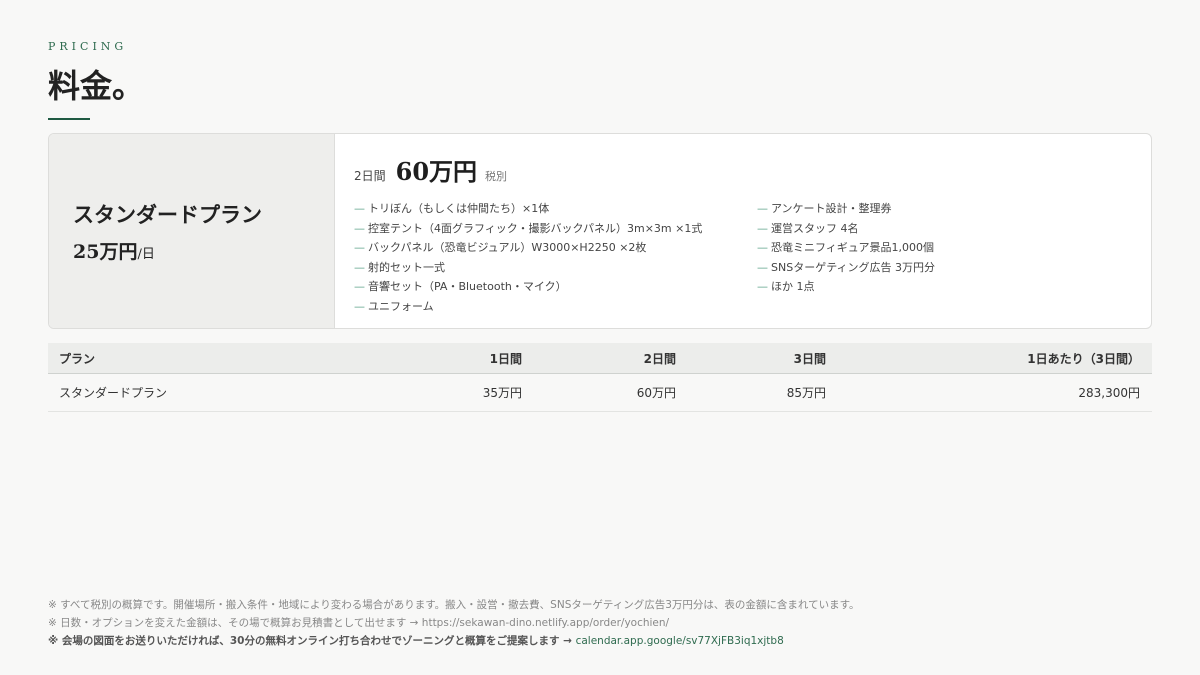 The height and width of the screenshot is (675, 1200). I want to click on title-underline, so click(69, 119).